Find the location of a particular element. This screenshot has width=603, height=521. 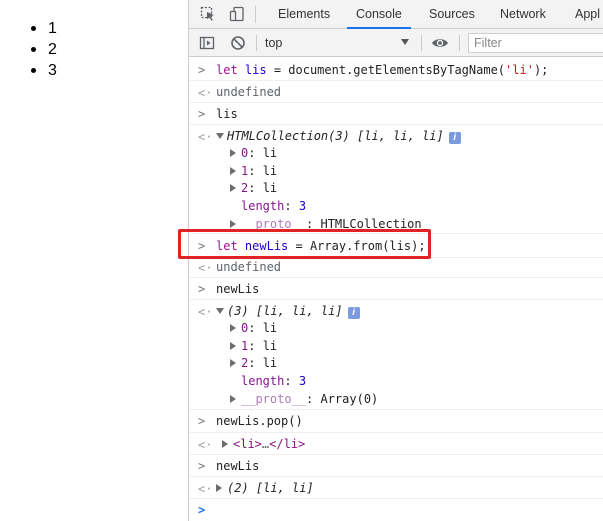

list-item: 1 is located at coordinates (43, 28).